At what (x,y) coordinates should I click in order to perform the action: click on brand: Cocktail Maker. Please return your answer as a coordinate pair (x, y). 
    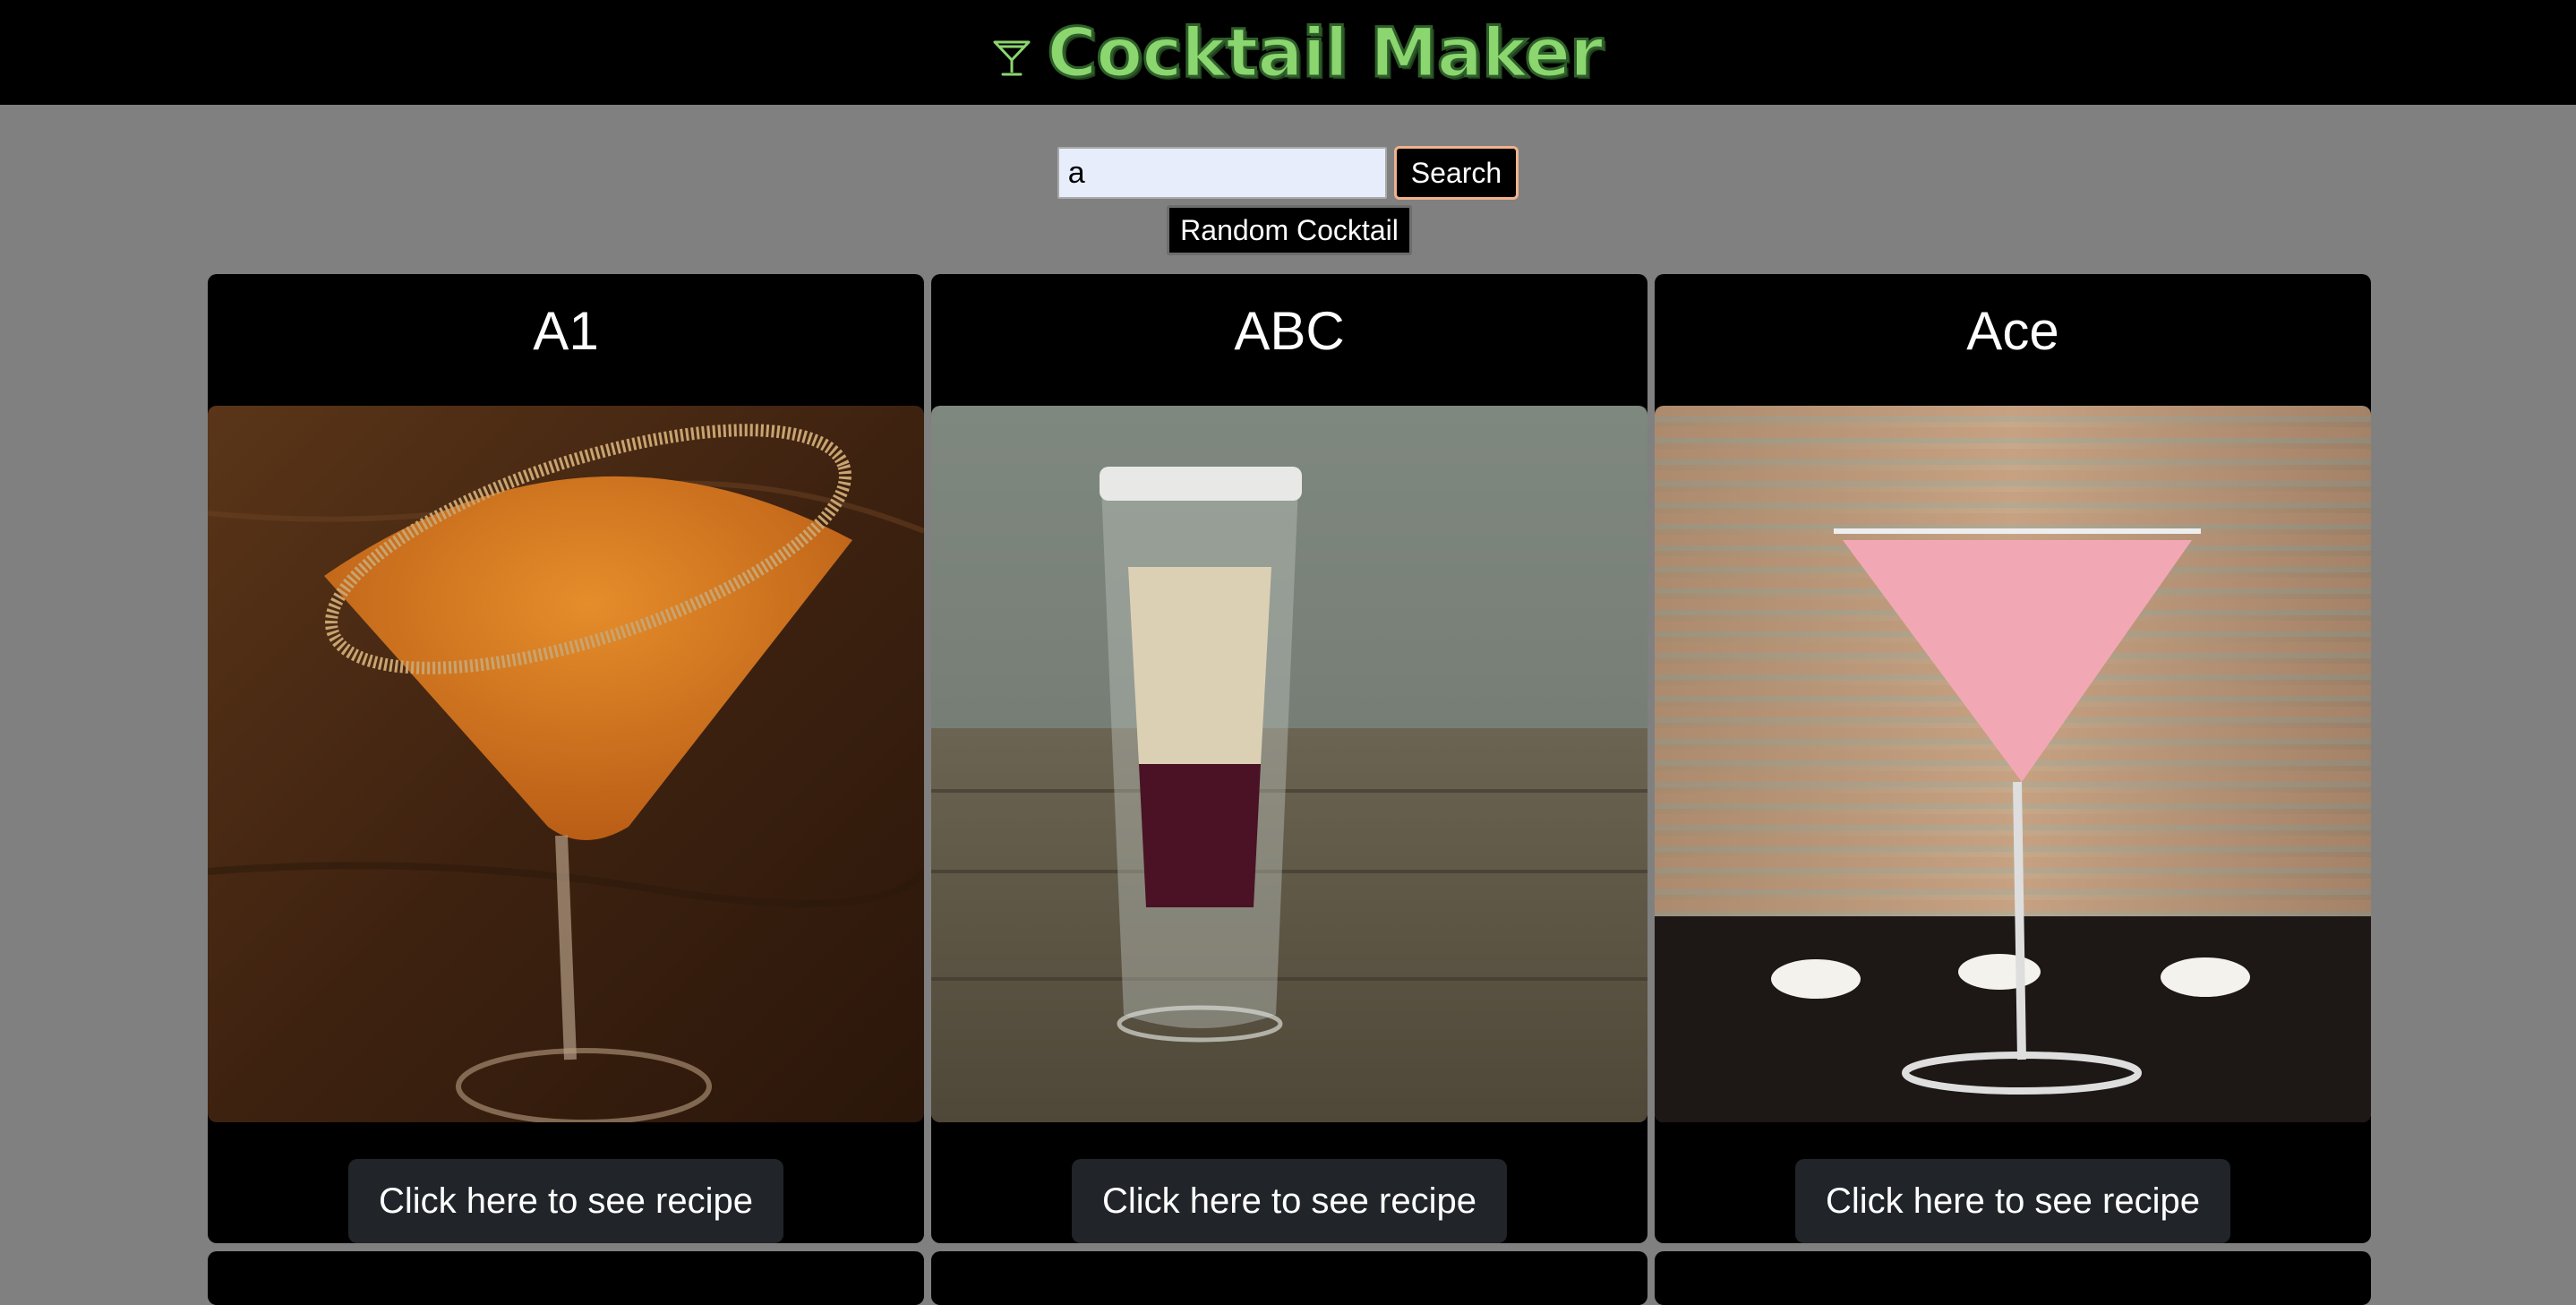
    Looking at the image, I should click on (1298, 52).